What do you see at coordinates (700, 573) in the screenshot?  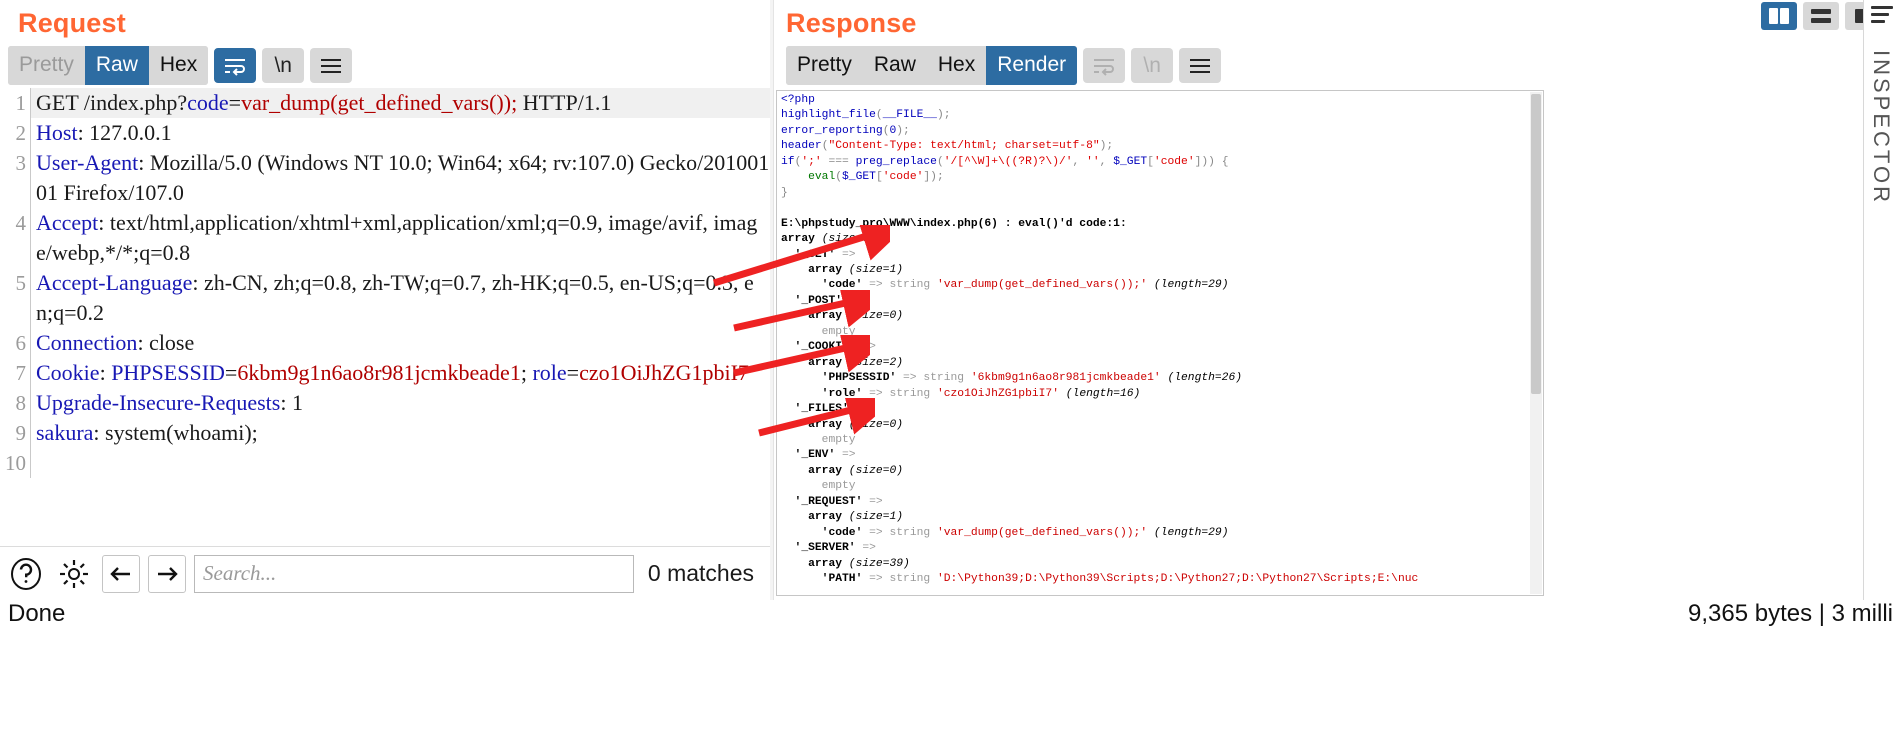 I see `search-match-count: 0 matches` at bounding box center [700, 573].